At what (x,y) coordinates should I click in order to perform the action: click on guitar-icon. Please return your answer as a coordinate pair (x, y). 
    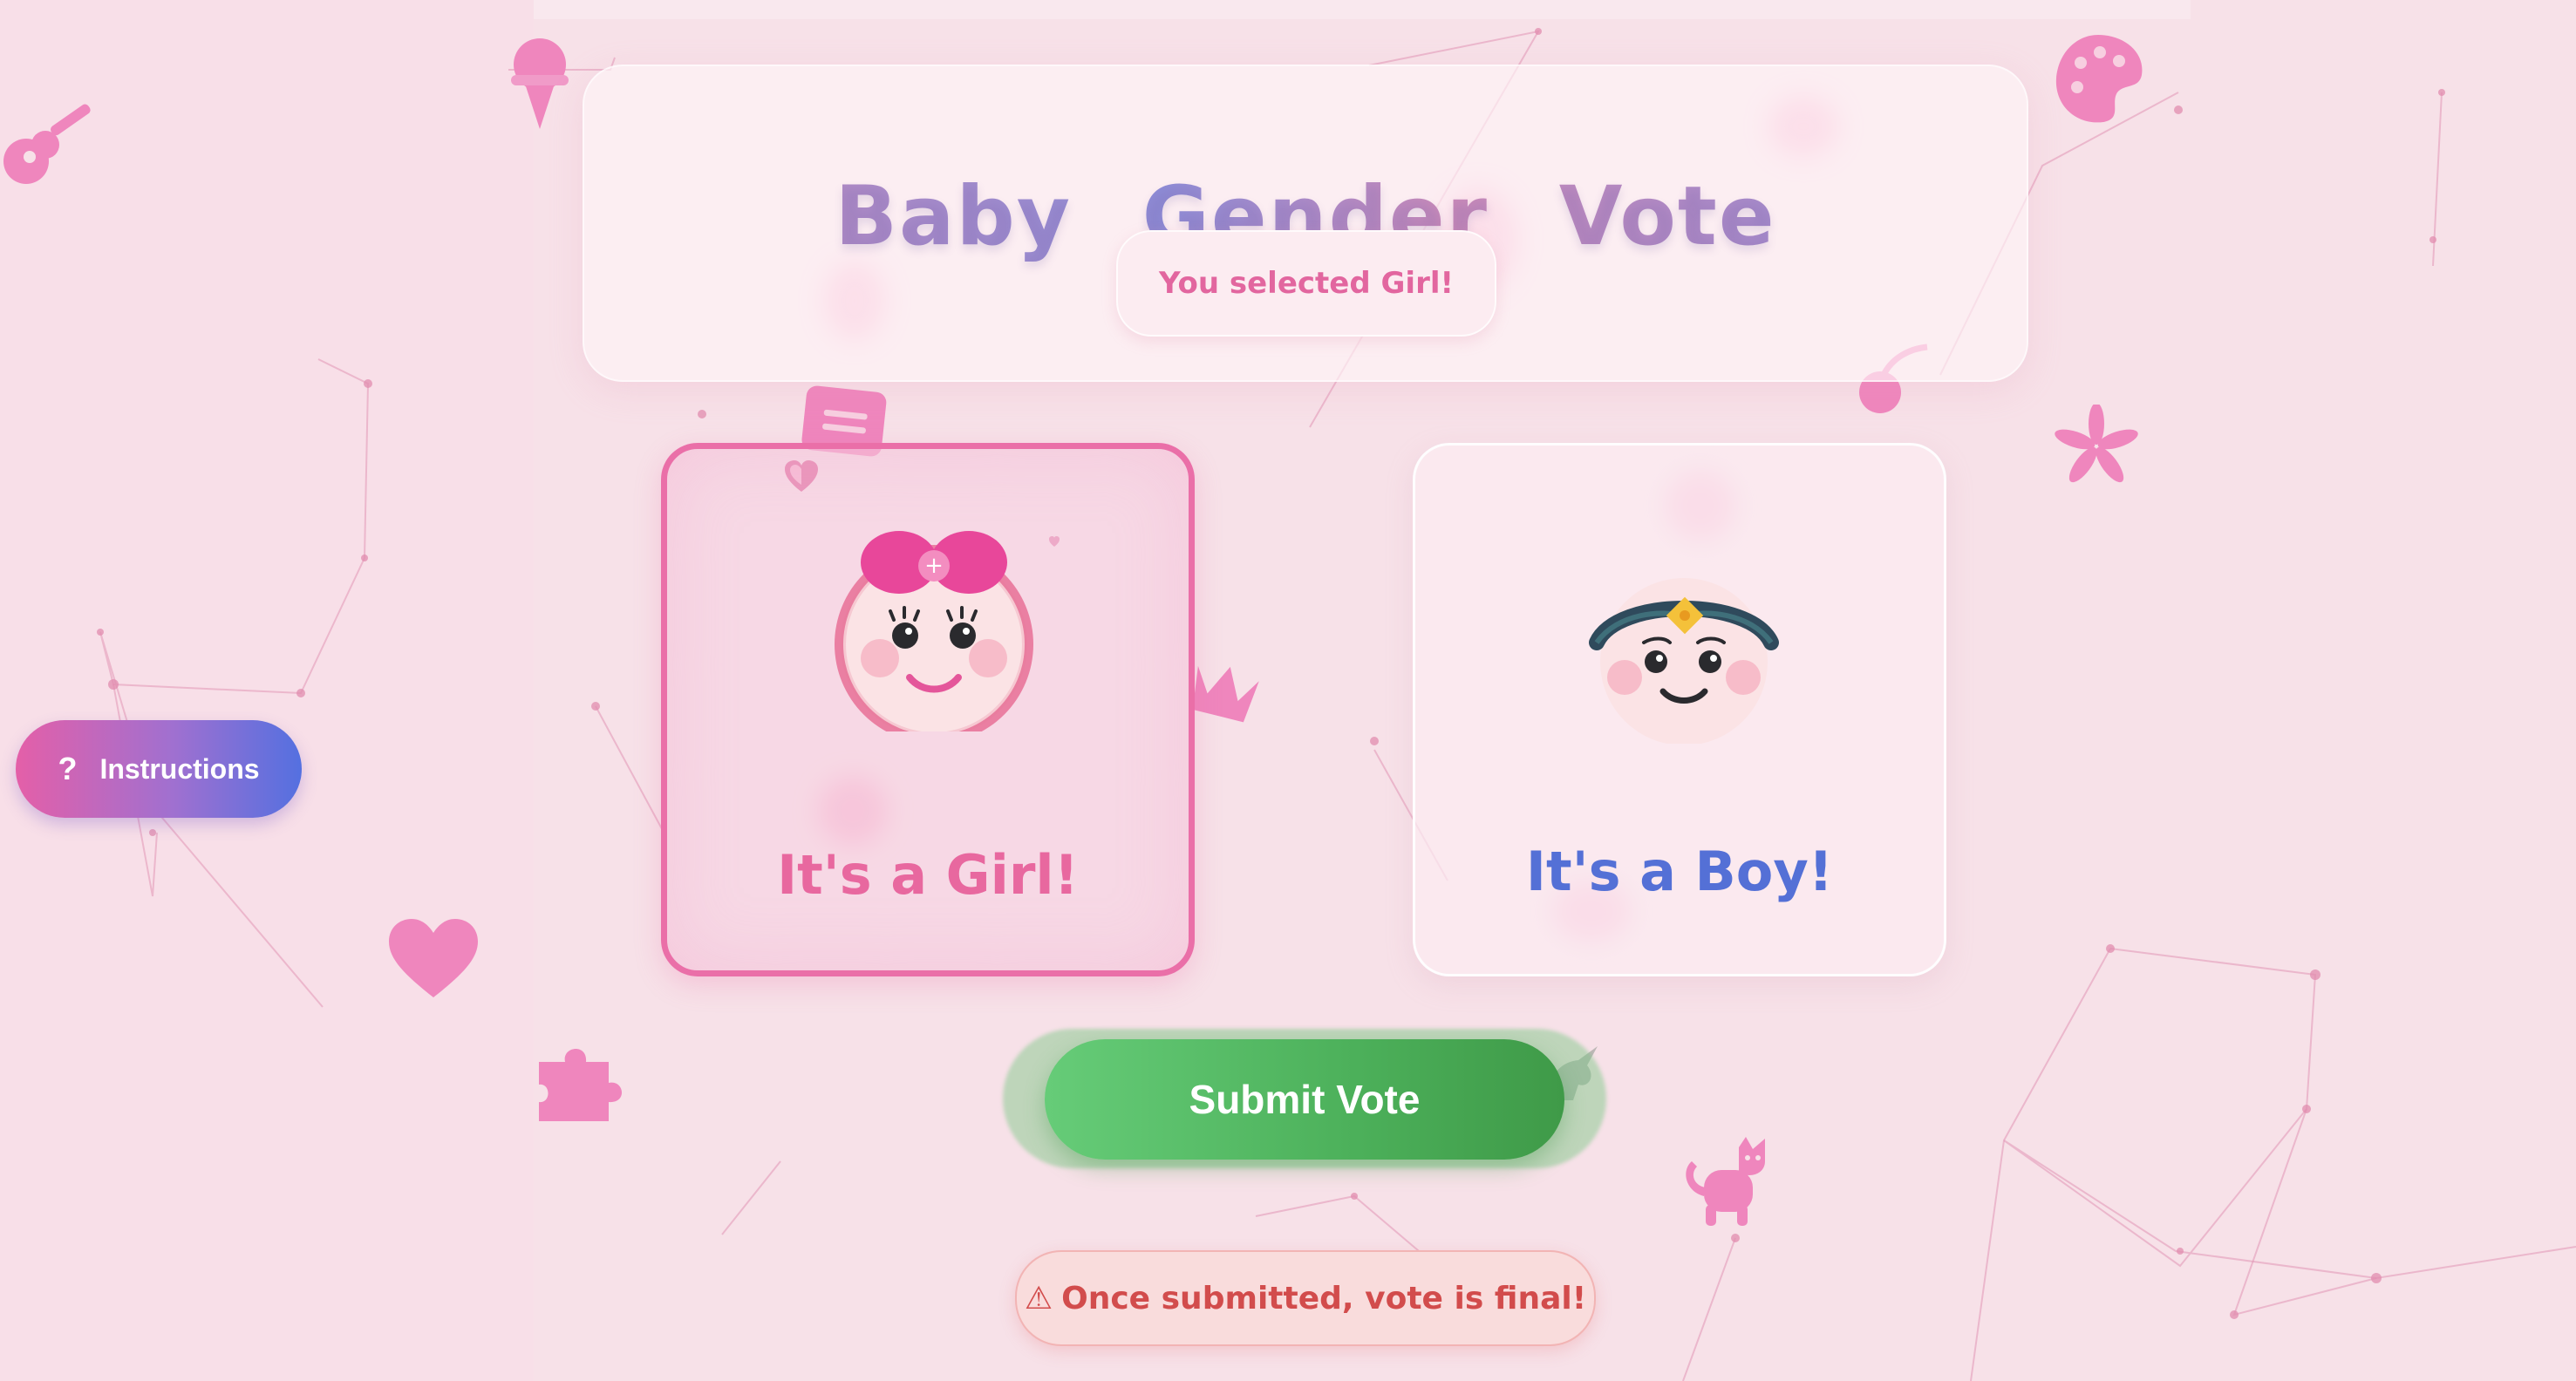
    Looking at the image, I should click on (47, 144).